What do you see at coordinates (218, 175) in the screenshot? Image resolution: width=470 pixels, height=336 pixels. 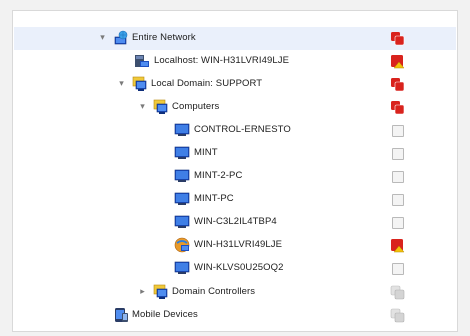 I see `tree-item-label: MINT-2-PC` at bounding box center [218, 175].